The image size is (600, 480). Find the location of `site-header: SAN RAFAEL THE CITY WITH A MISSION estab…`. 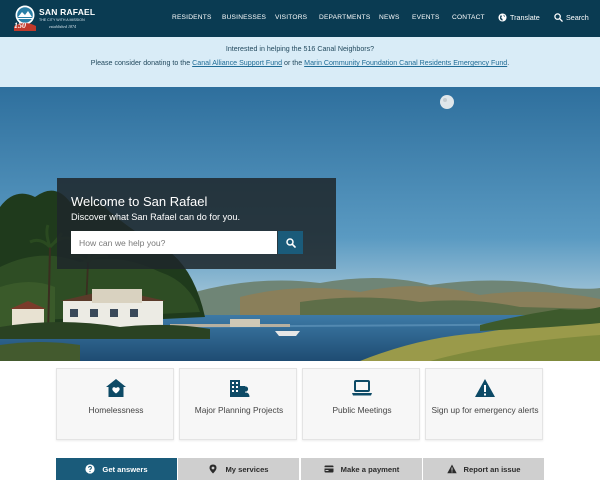

site-header: SAN RAFAEL THE CITY WITH A MISSION estab… is located at coordinates (300, 18).